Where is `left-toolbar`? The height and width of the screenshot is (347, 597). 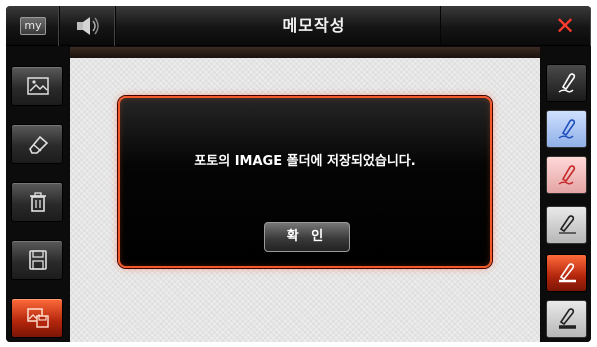
left-toolbar is located at coordinates (37, 194).